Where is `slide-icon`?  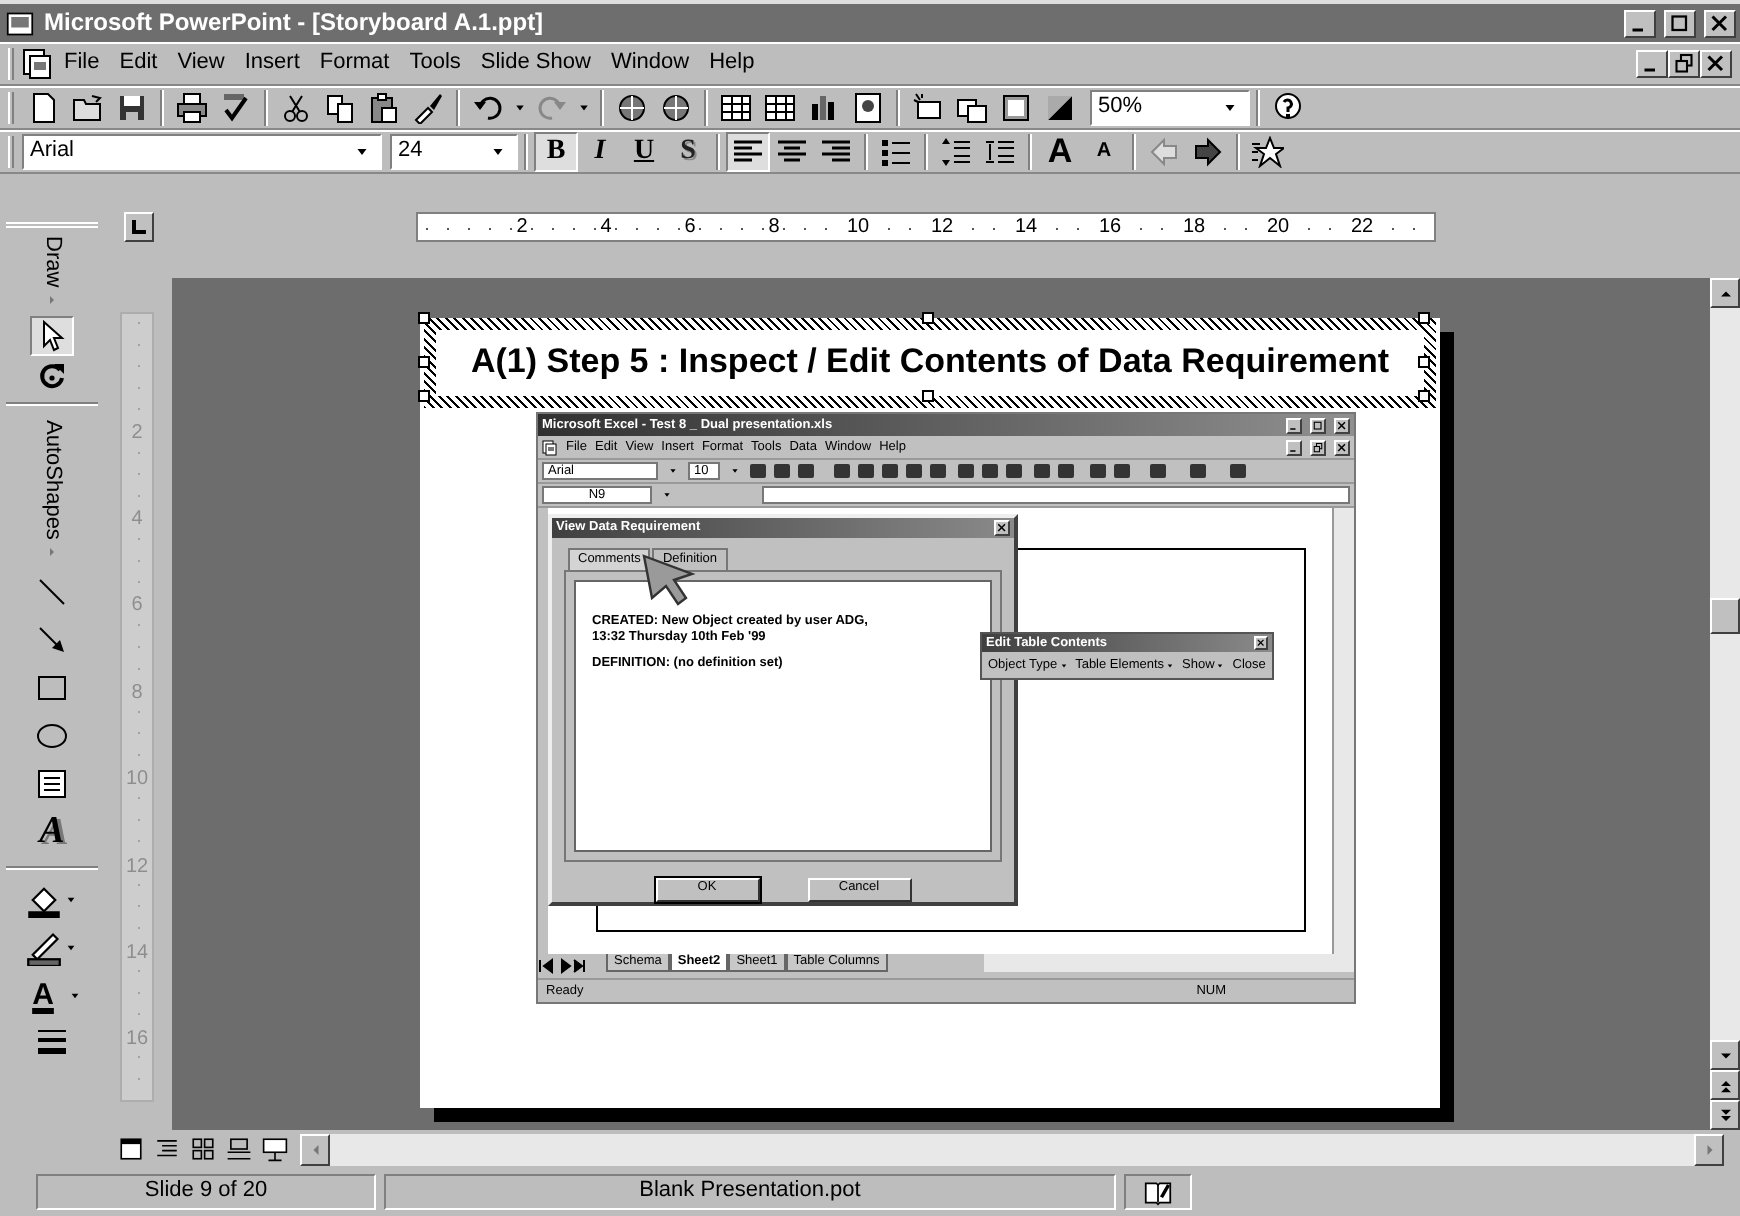
slide-icon is located at coordinates (1016, 108).